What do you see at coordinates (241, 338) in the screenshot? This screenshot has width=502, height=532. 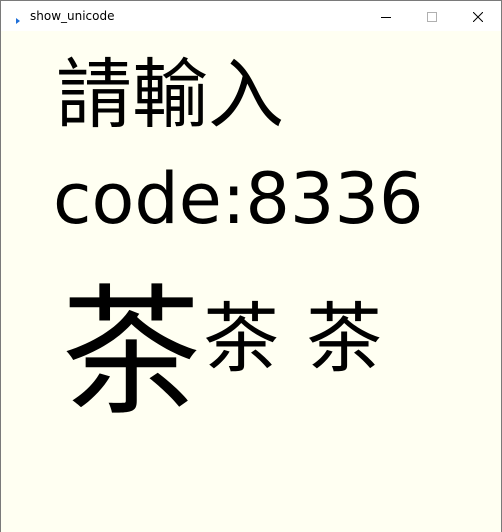 I see `glyph-medium-1: 茶` at bounding box center [241, 338].